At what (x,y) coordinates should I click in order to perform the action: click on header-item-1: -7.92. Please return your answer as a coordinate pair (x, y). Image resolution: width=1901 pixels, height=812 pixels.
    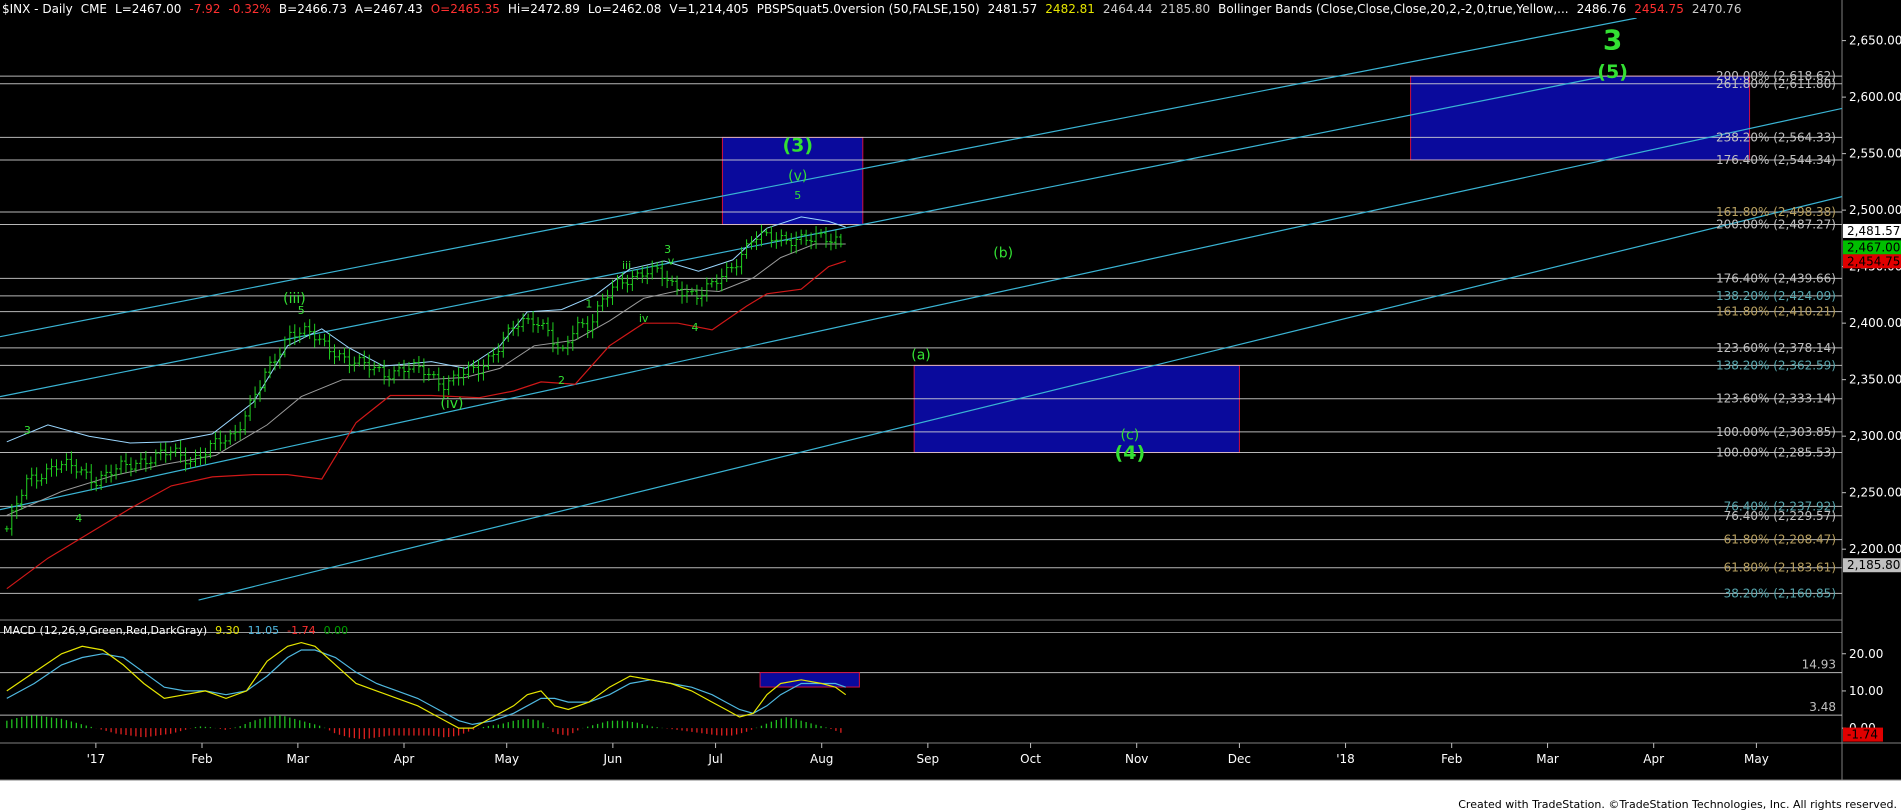
    Looking at the image, I should click on (204, 9).